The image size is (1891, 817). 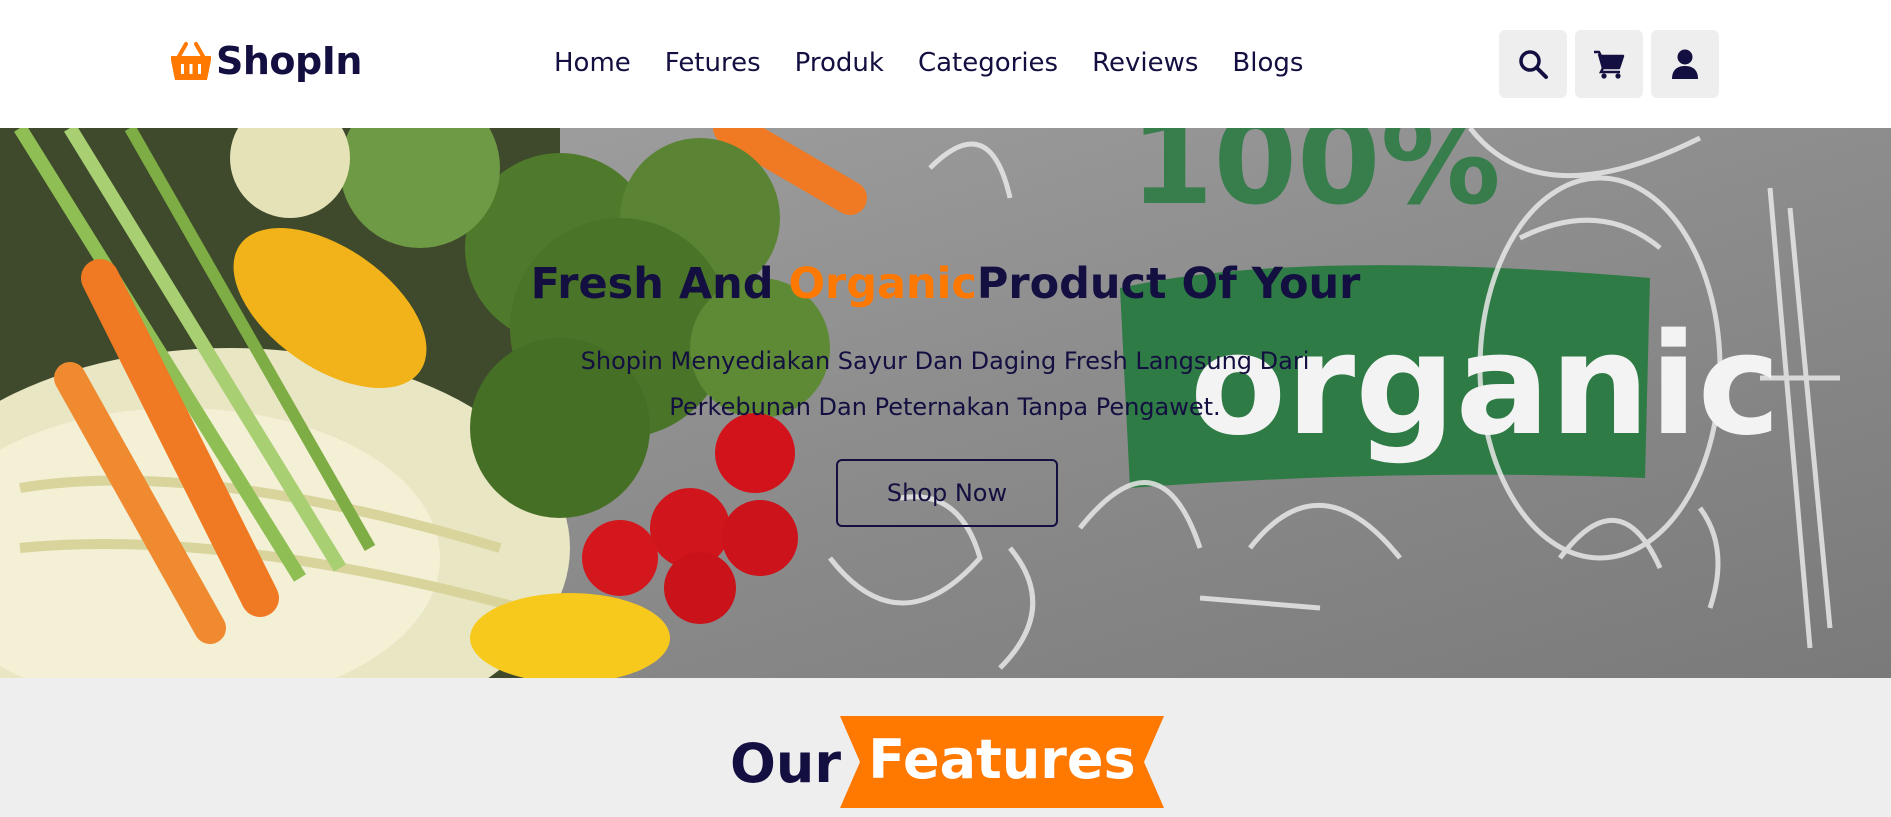 What do you see at coordinates (947, 493) in the screenshot?
I see `shop-now-button: Shop Now` at bounding box center [947, 493].